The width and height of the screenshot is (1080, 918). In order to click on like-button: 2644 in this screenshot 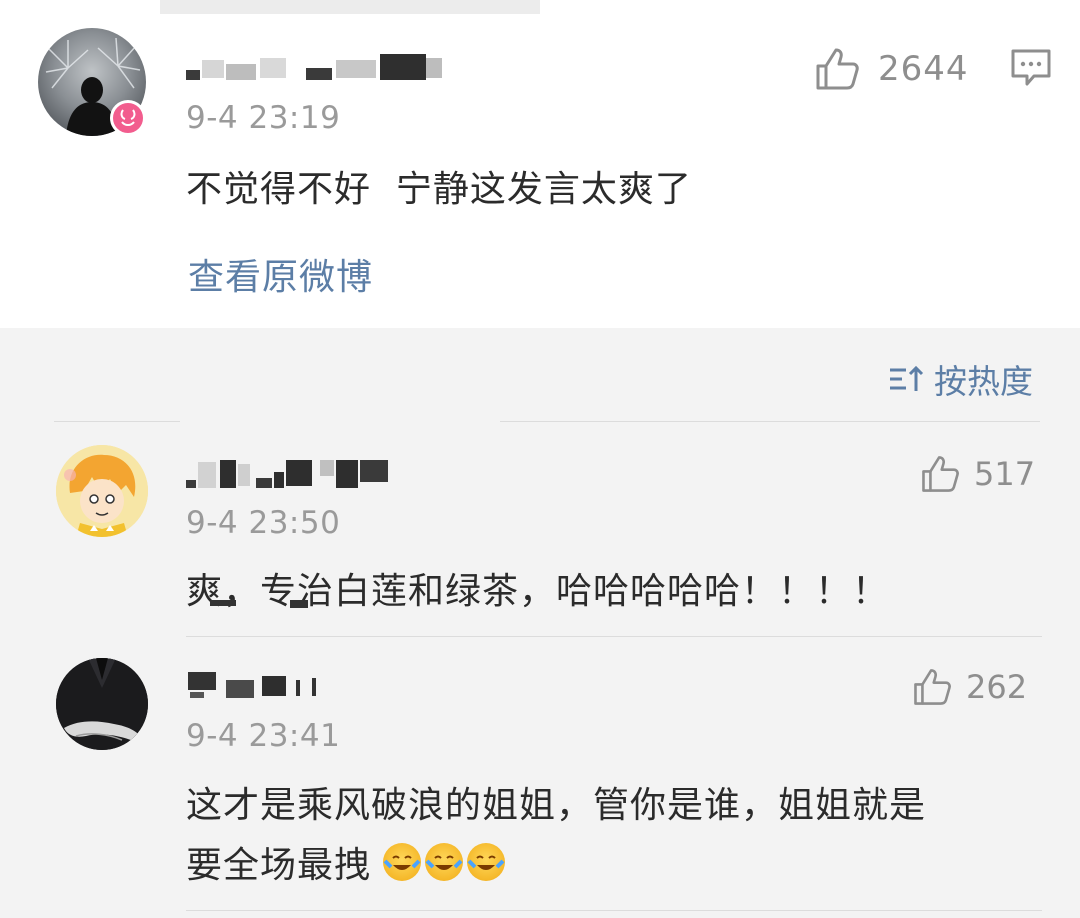, I will do `click(891, 69)`.